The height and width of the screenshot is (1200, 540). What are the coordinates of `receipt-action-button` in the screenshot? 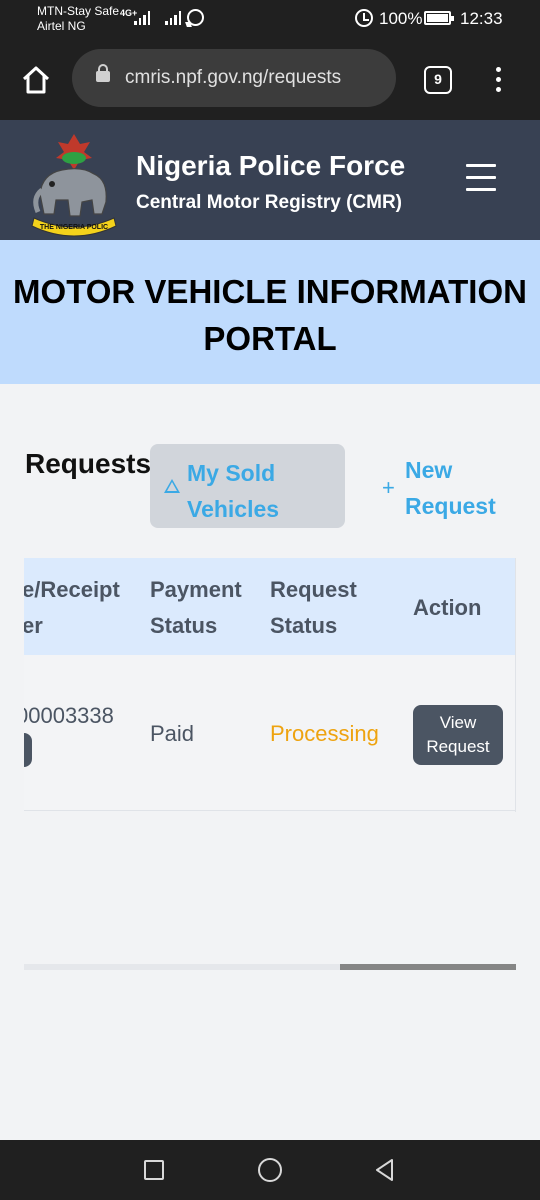 It's located at (28, 750).